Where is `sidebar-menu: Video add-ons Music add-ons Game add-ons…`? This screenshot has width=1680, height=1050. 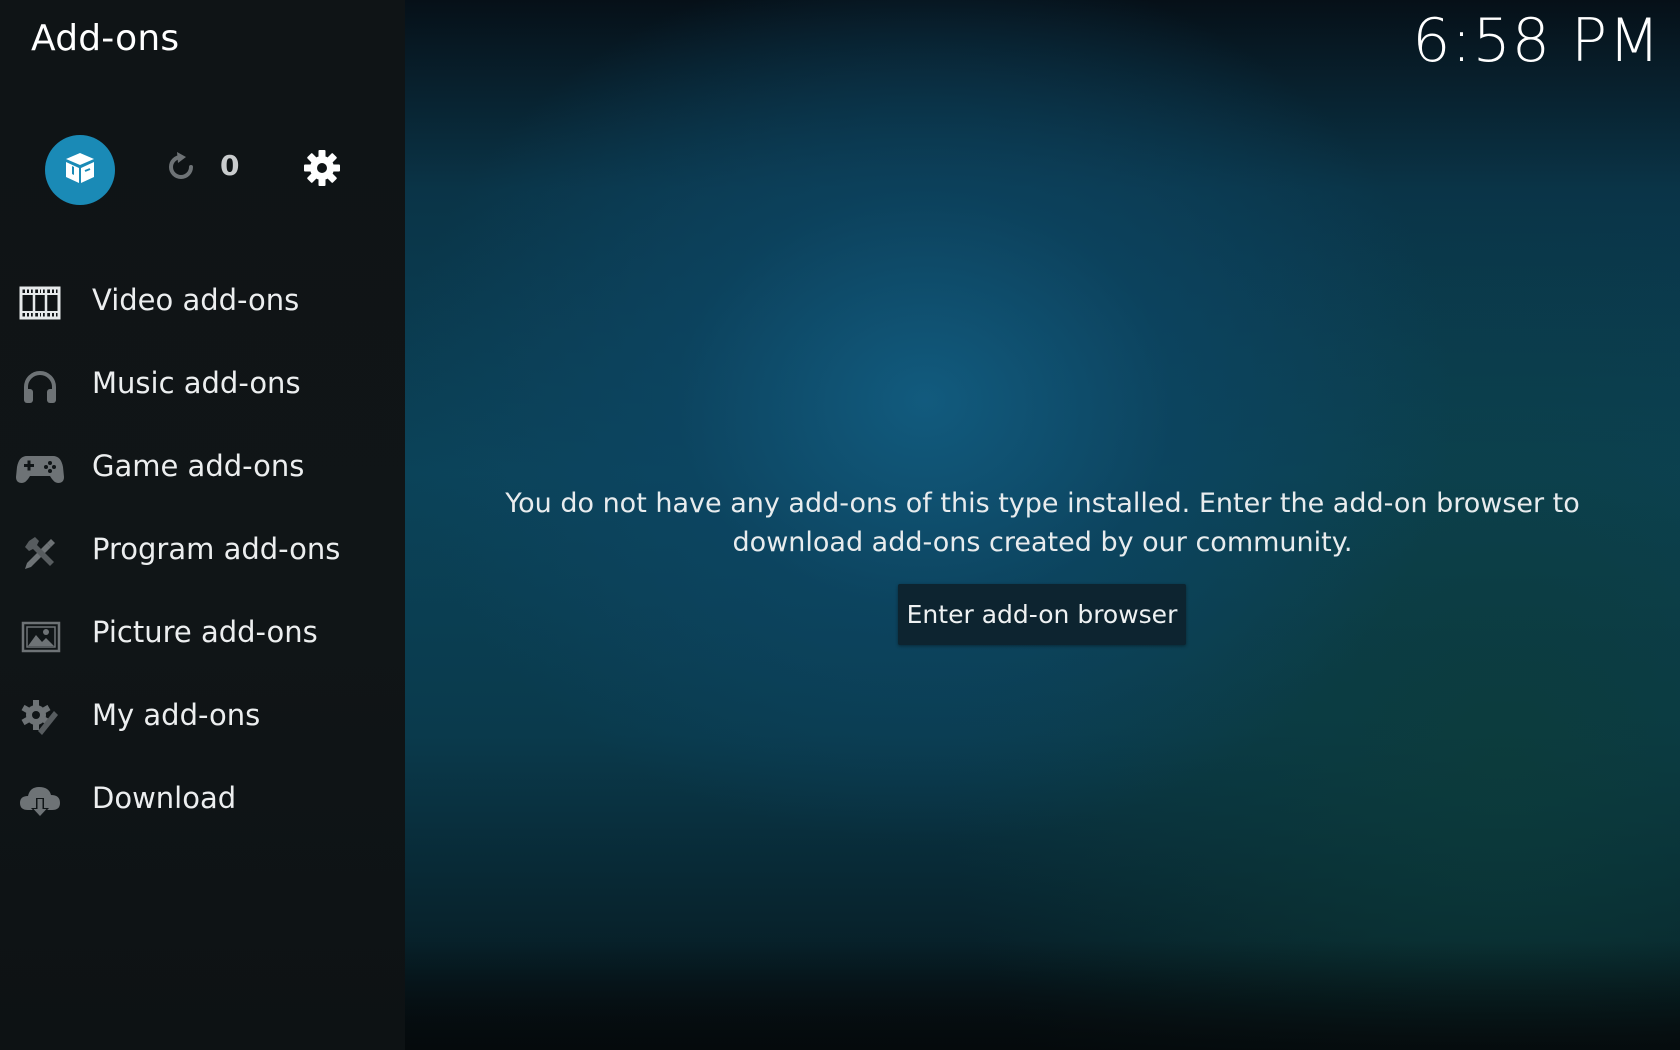
sidebar-menu: Video add-ons Music add-ons Game add-ons… is located at coordinates (202, 552).